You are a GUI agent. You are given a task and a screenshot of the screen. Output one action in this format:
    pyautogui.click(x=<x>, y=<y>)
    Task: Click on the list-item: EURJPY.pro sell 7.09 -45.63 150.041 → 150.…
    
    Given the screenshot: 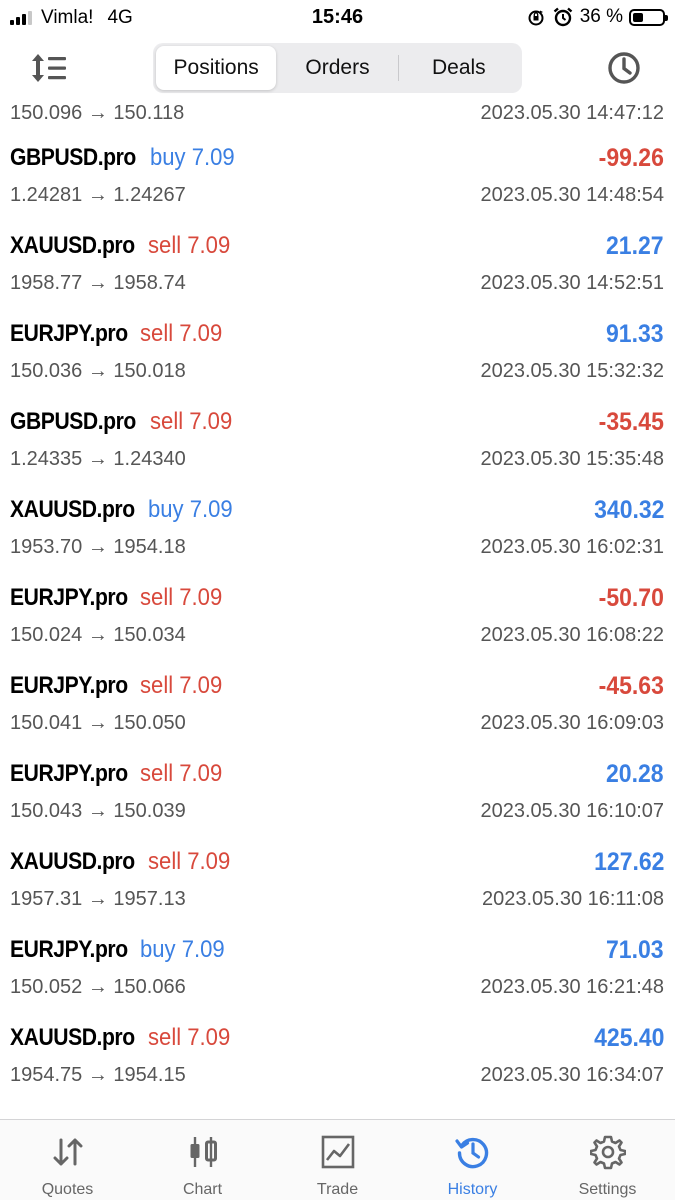 What is the action you would take?
    pyautogui.click(x=337, y=708)
    